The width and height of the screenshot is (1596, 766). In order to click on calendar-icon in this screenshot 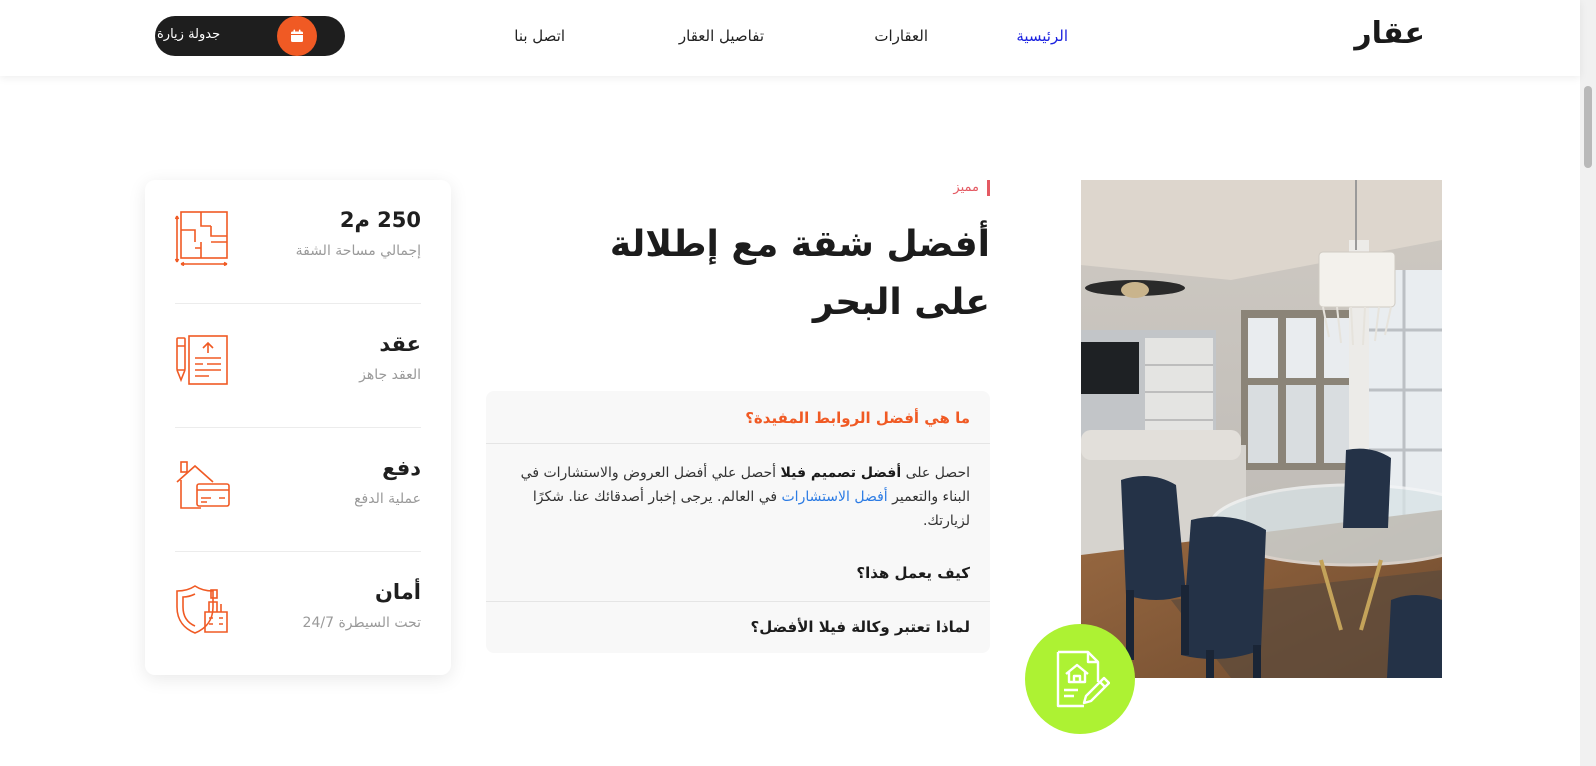, I will do `click(297, 36)`.